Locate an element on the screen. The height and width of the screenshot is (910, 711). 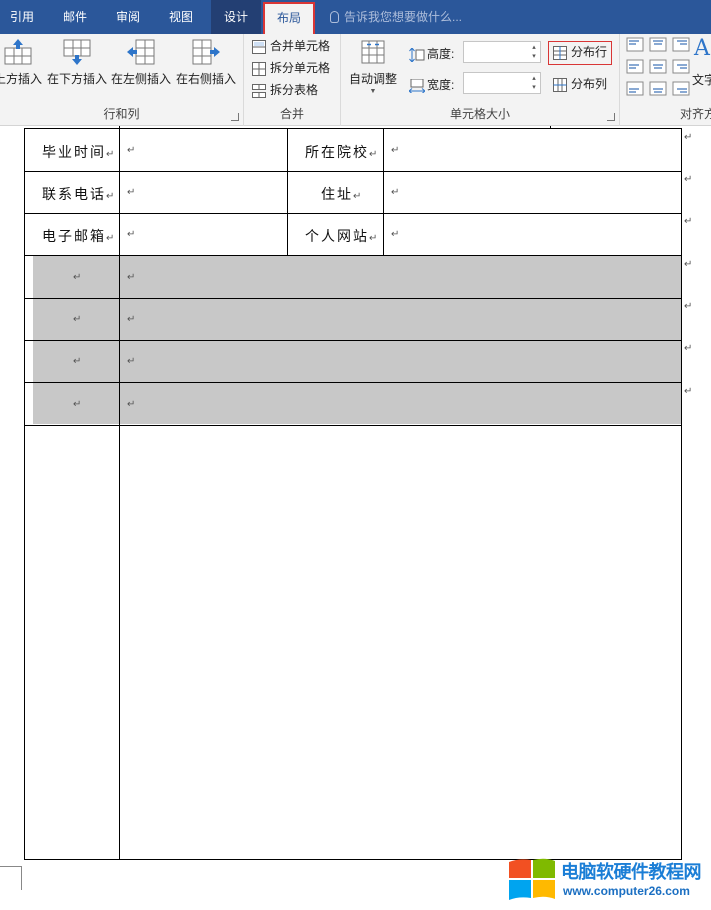
autofit-icon is located at coordinates (373, 52).